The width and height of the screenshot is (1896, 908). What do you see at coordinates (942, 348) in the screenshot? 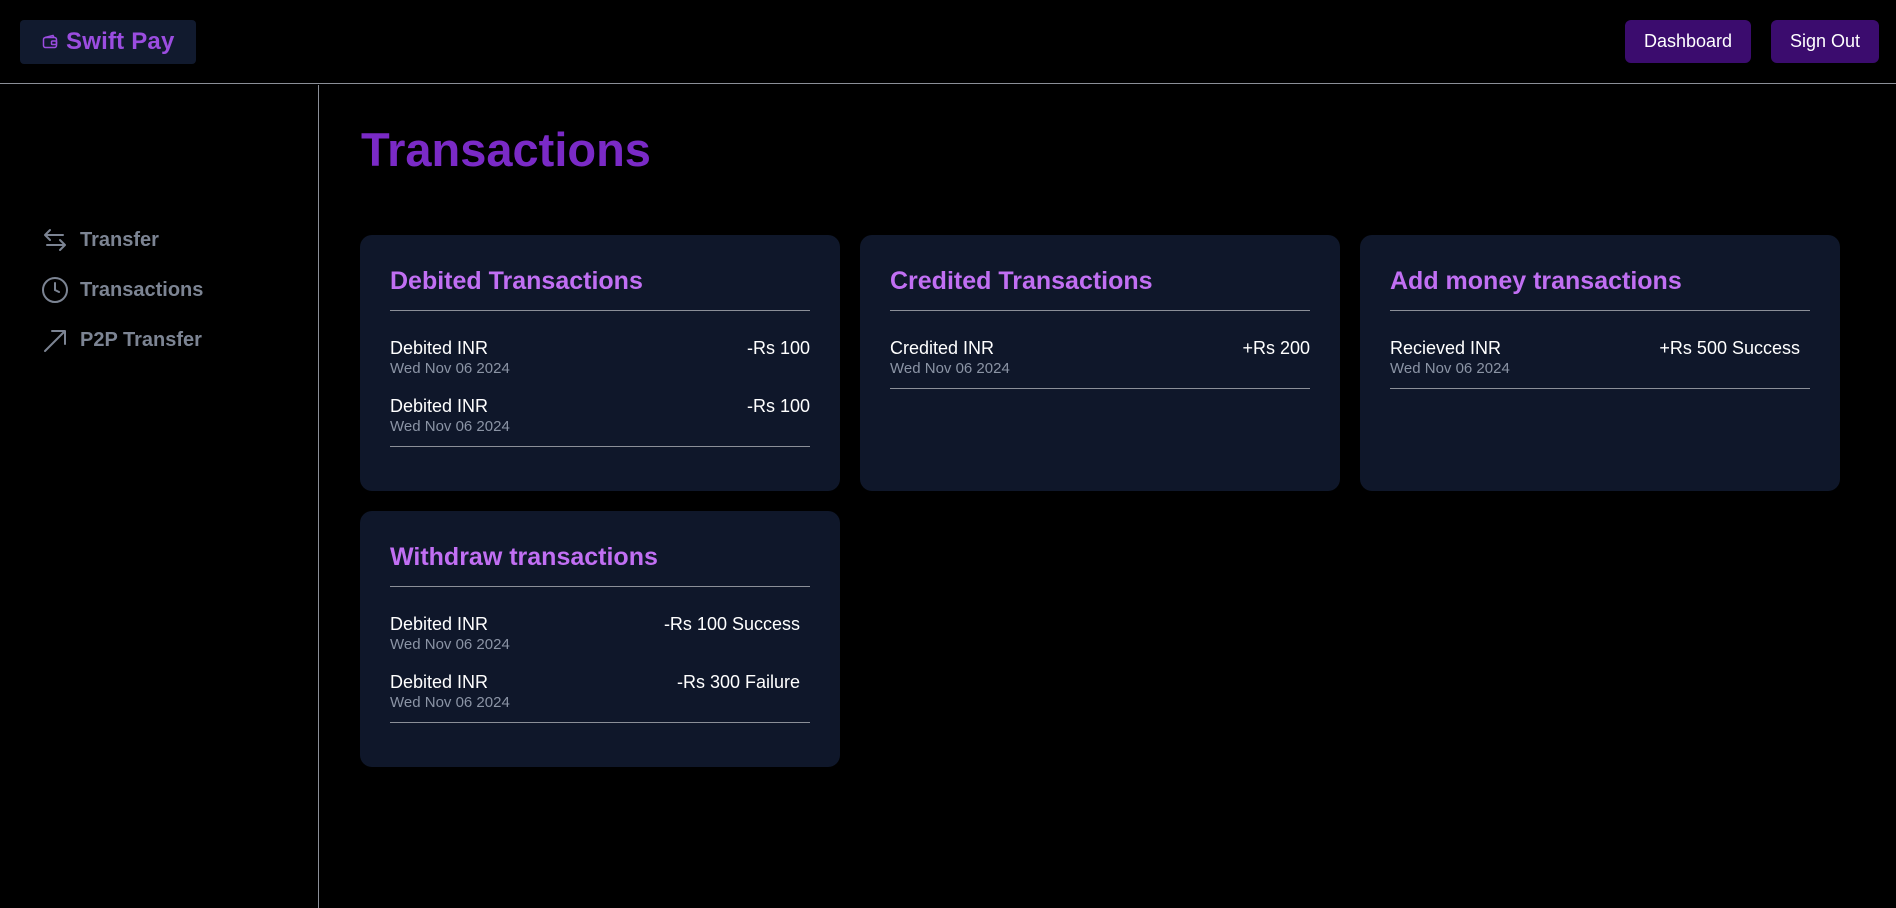
I see `transaction-label: Credited INR` at bounding box center [942, 348].